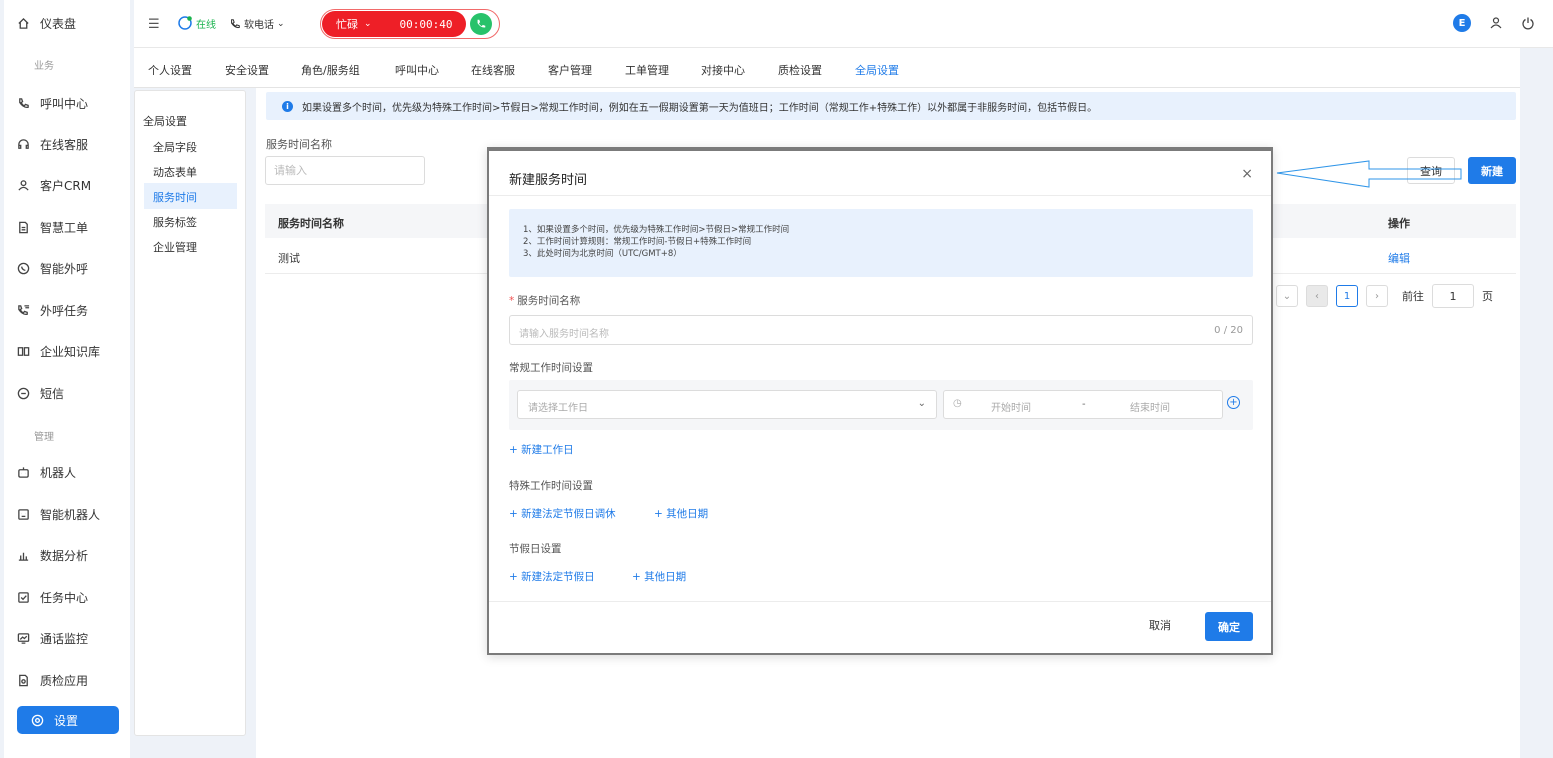 This screenshot has height=758, width=1553. What do you see at coordinates (23, 597) in the screenshot?
I see `task-icon` at bounding box center [23, 597].